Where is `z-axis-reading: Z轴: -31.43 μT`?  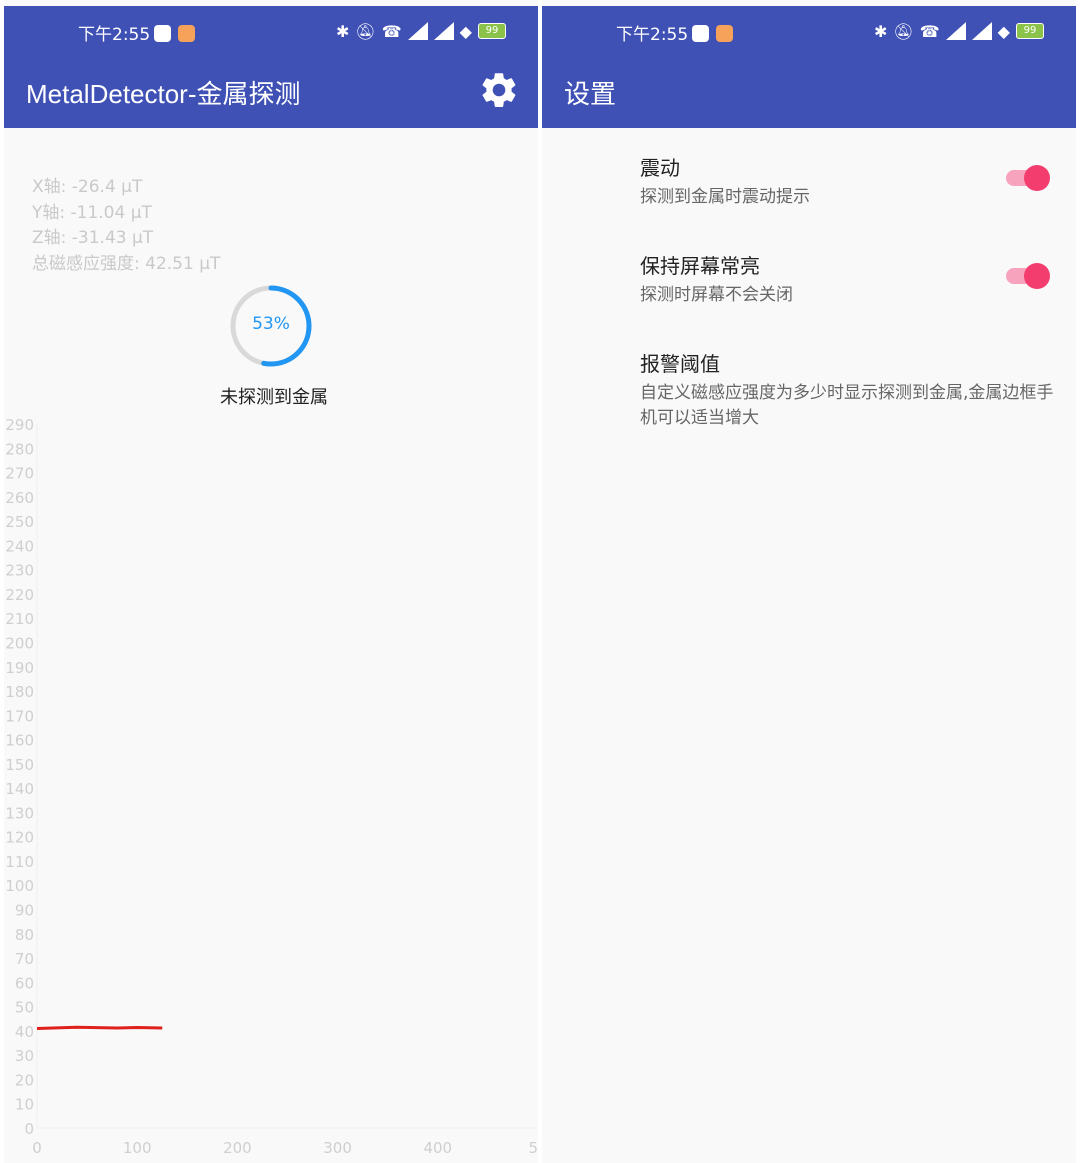
z-axis-reading: Z轴: -31.43 μT is located at coordinates (93, 238).